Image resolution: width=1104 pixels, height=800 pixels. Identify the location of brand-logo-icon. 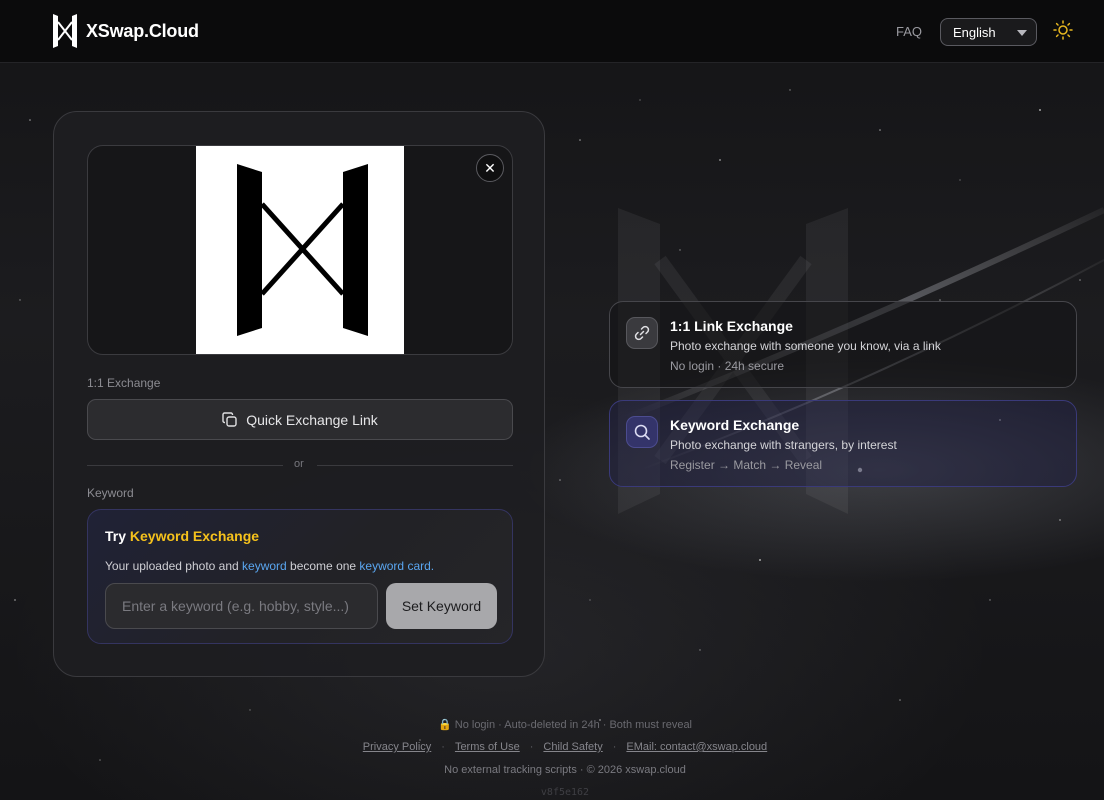
(65, 31).